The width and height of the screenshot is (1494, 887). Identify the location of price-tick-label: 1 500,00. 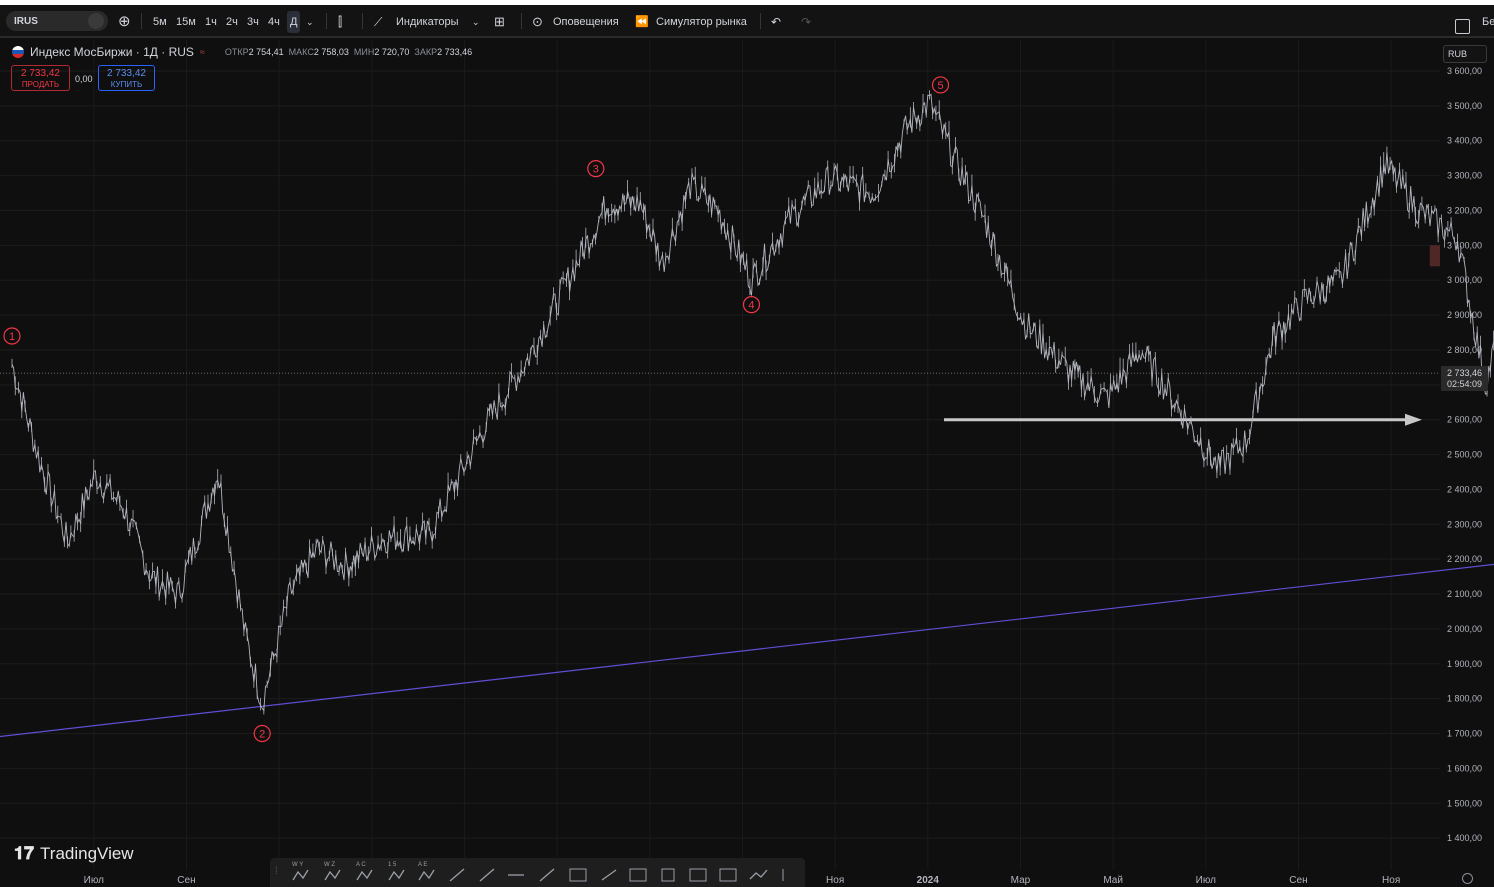
(1464, 803).